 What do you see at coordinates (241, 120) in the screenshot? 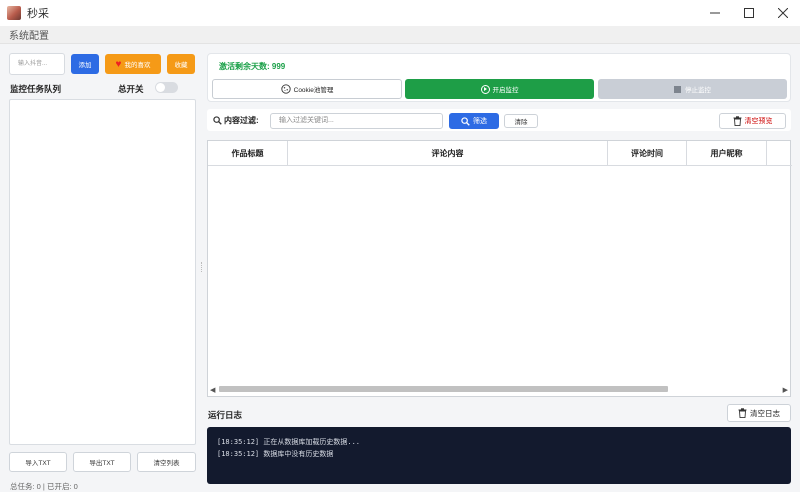
I see `filter-label: 内容过滤:` at bounding box center [241, 120].